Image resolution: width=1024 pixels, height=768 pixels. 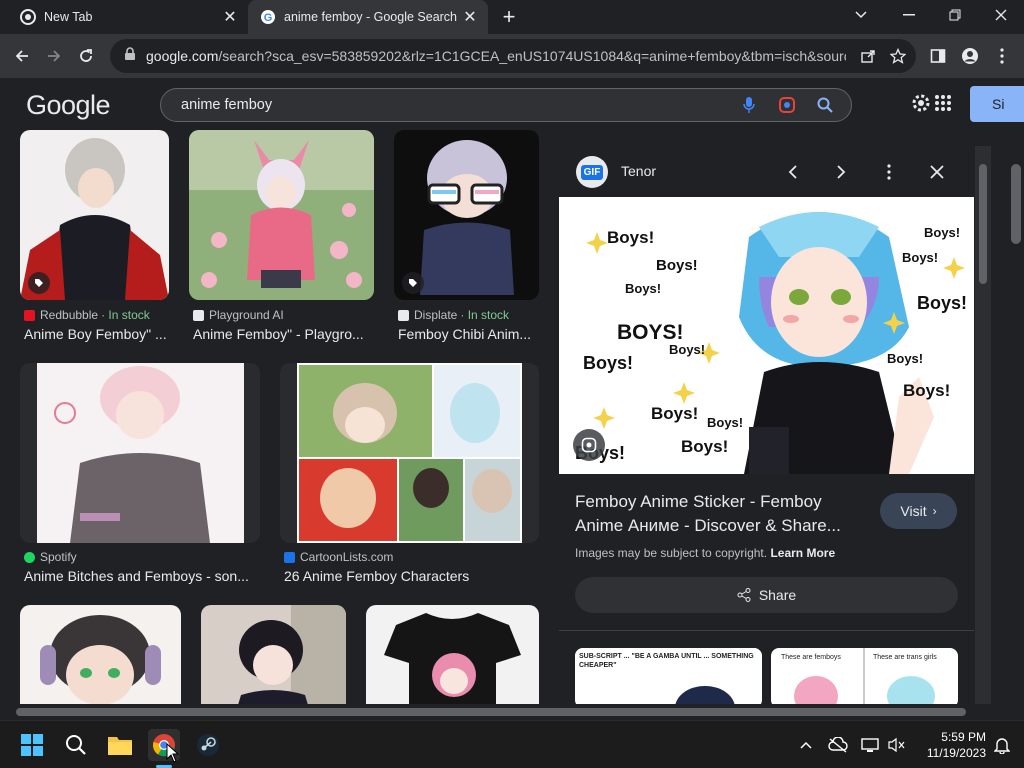 I want to click on source-name: CartoonLists.com, so click(x=347, y=557).